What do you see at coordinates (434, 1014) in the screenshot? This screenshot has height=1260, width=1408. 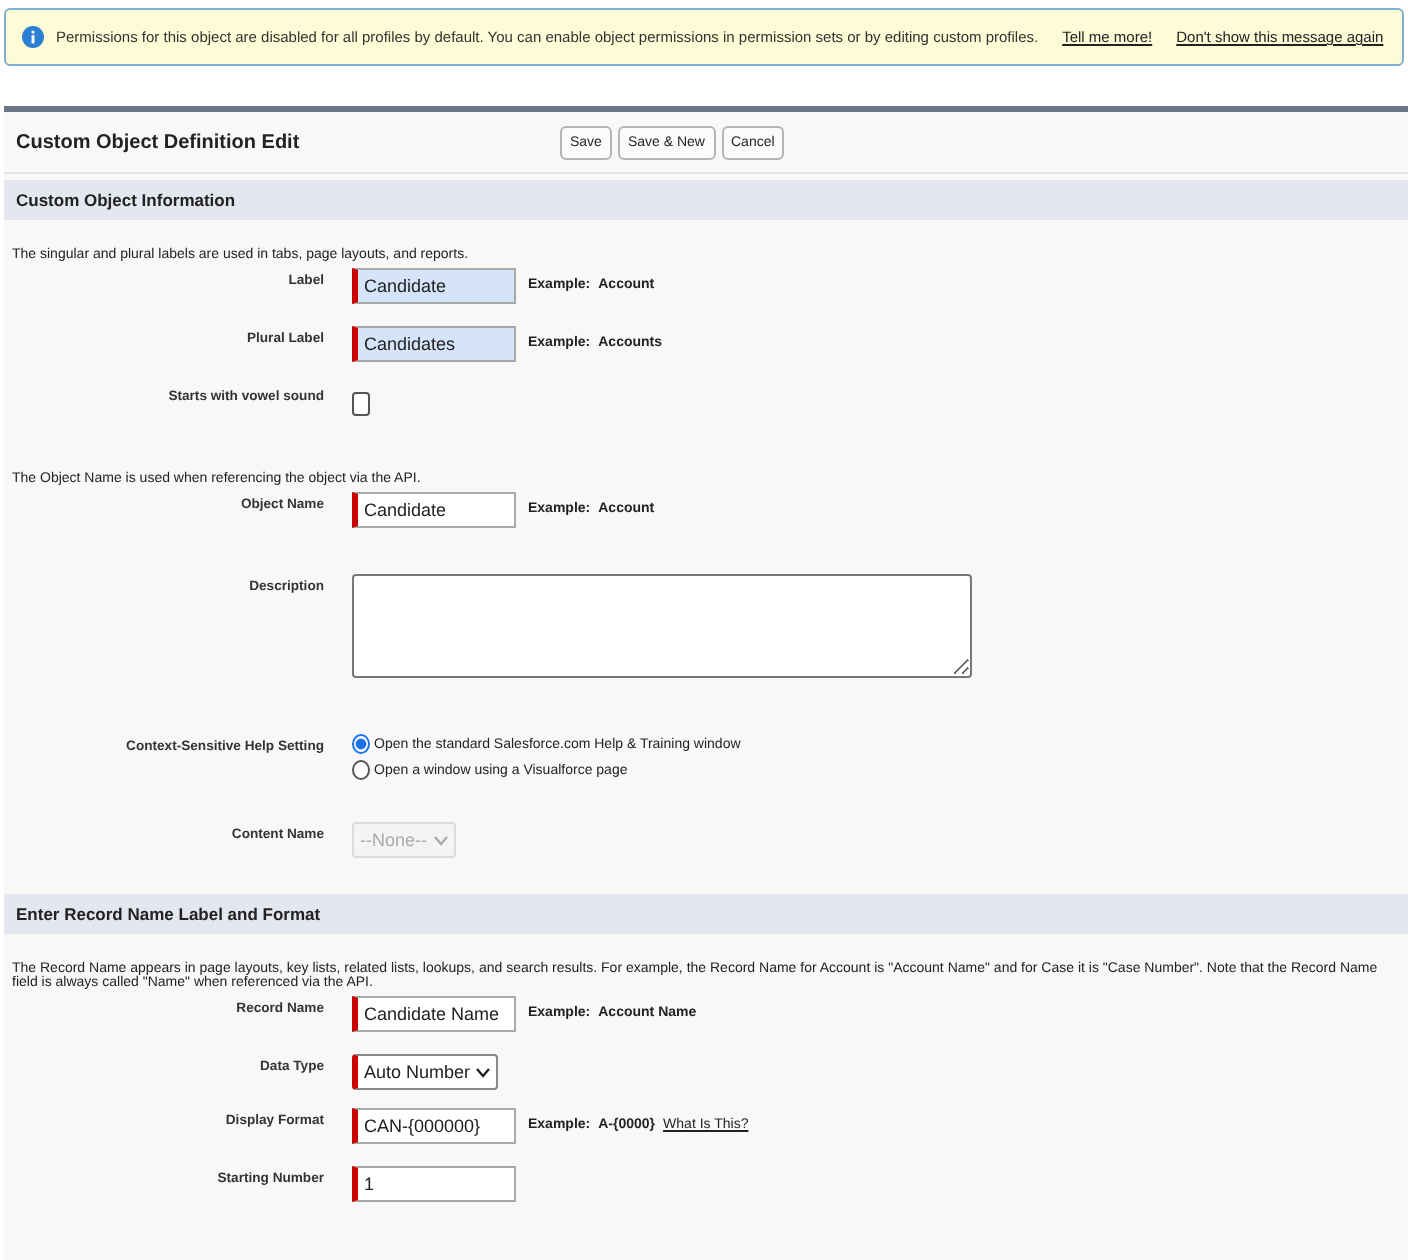 I see `text-field: Candidate Name` at bounding box center [434, 1014].